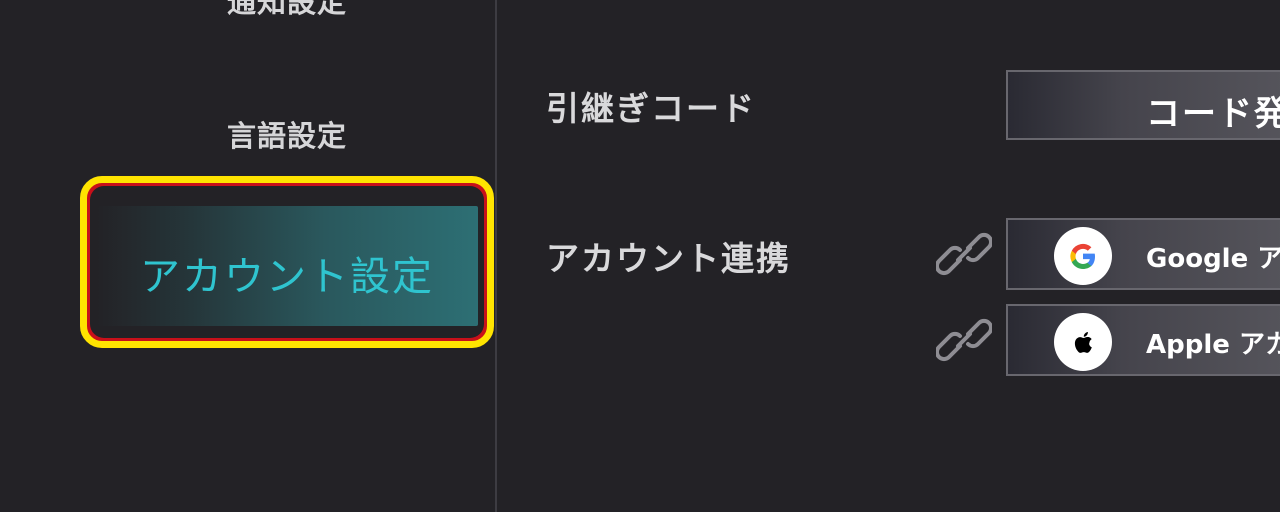 The height and width of the screenshot is (512, 1280). Describe the element at coordinates (1143, 340) in the screenshot. I see `apple-link-button: Apple アカ` at that location.